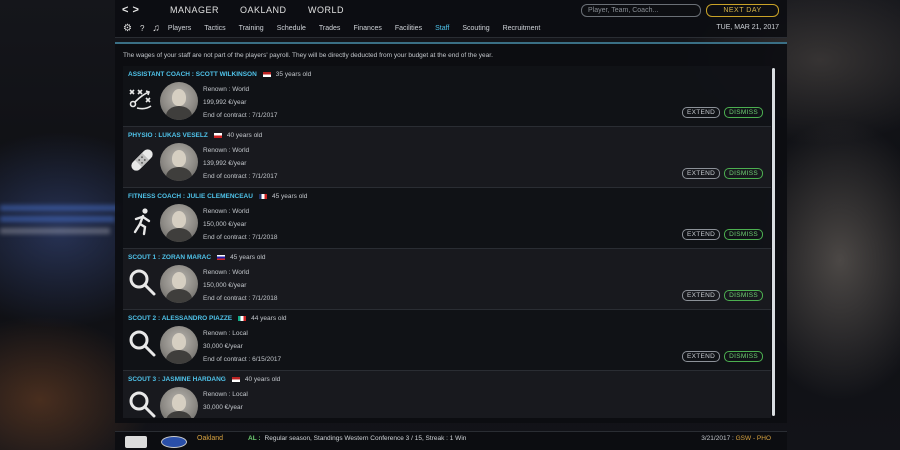  Describe the element at coordinates (475, 28) in the screenshot. I see `tab-scouting: Scouting` at that location.